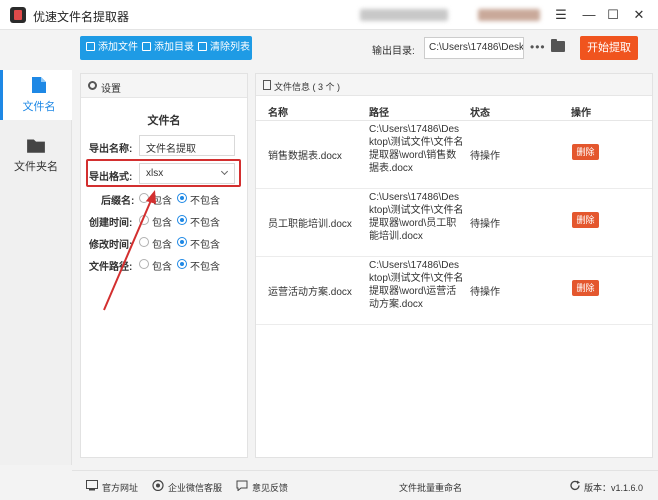 Image resolution: width=658 pixels, height=500 pixels. What do you see at coordinates (164, 121) in the screenshot?
I see `section-title: 文件名` at bounding box center [164, 121].